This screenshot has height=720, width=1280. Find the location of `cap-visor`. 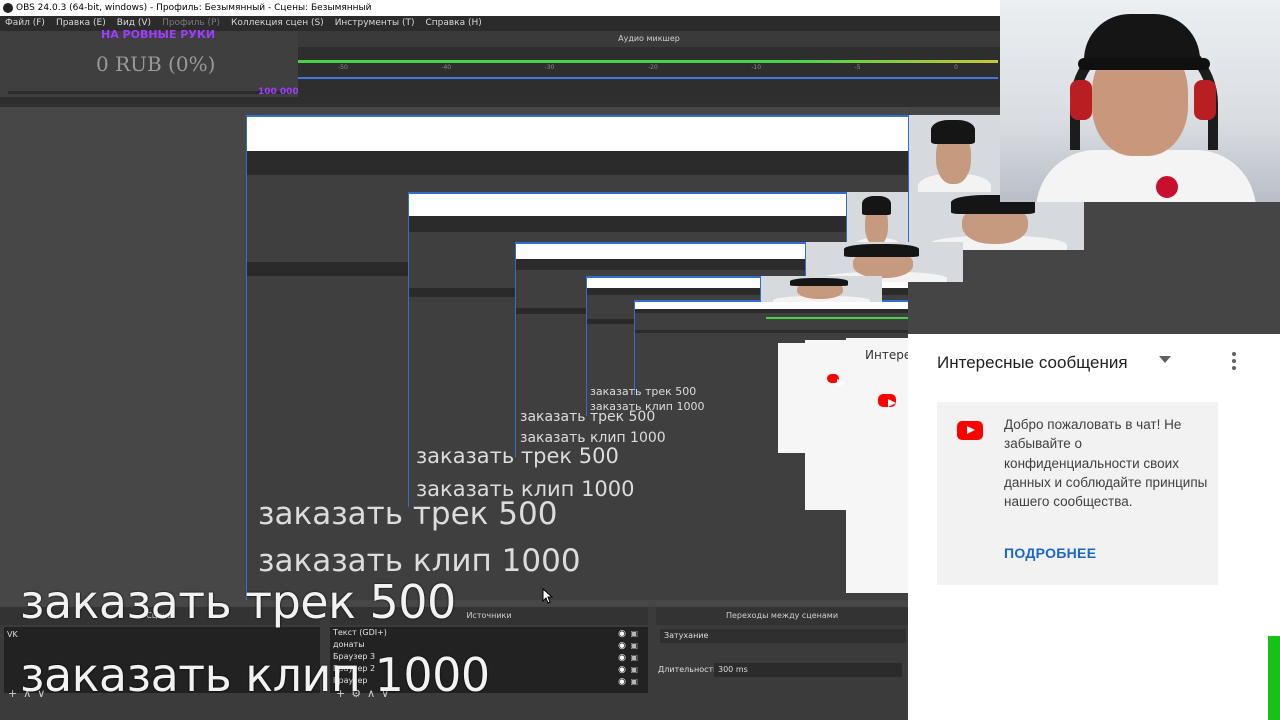

cap-visor is located at coordinates (1144, 64).